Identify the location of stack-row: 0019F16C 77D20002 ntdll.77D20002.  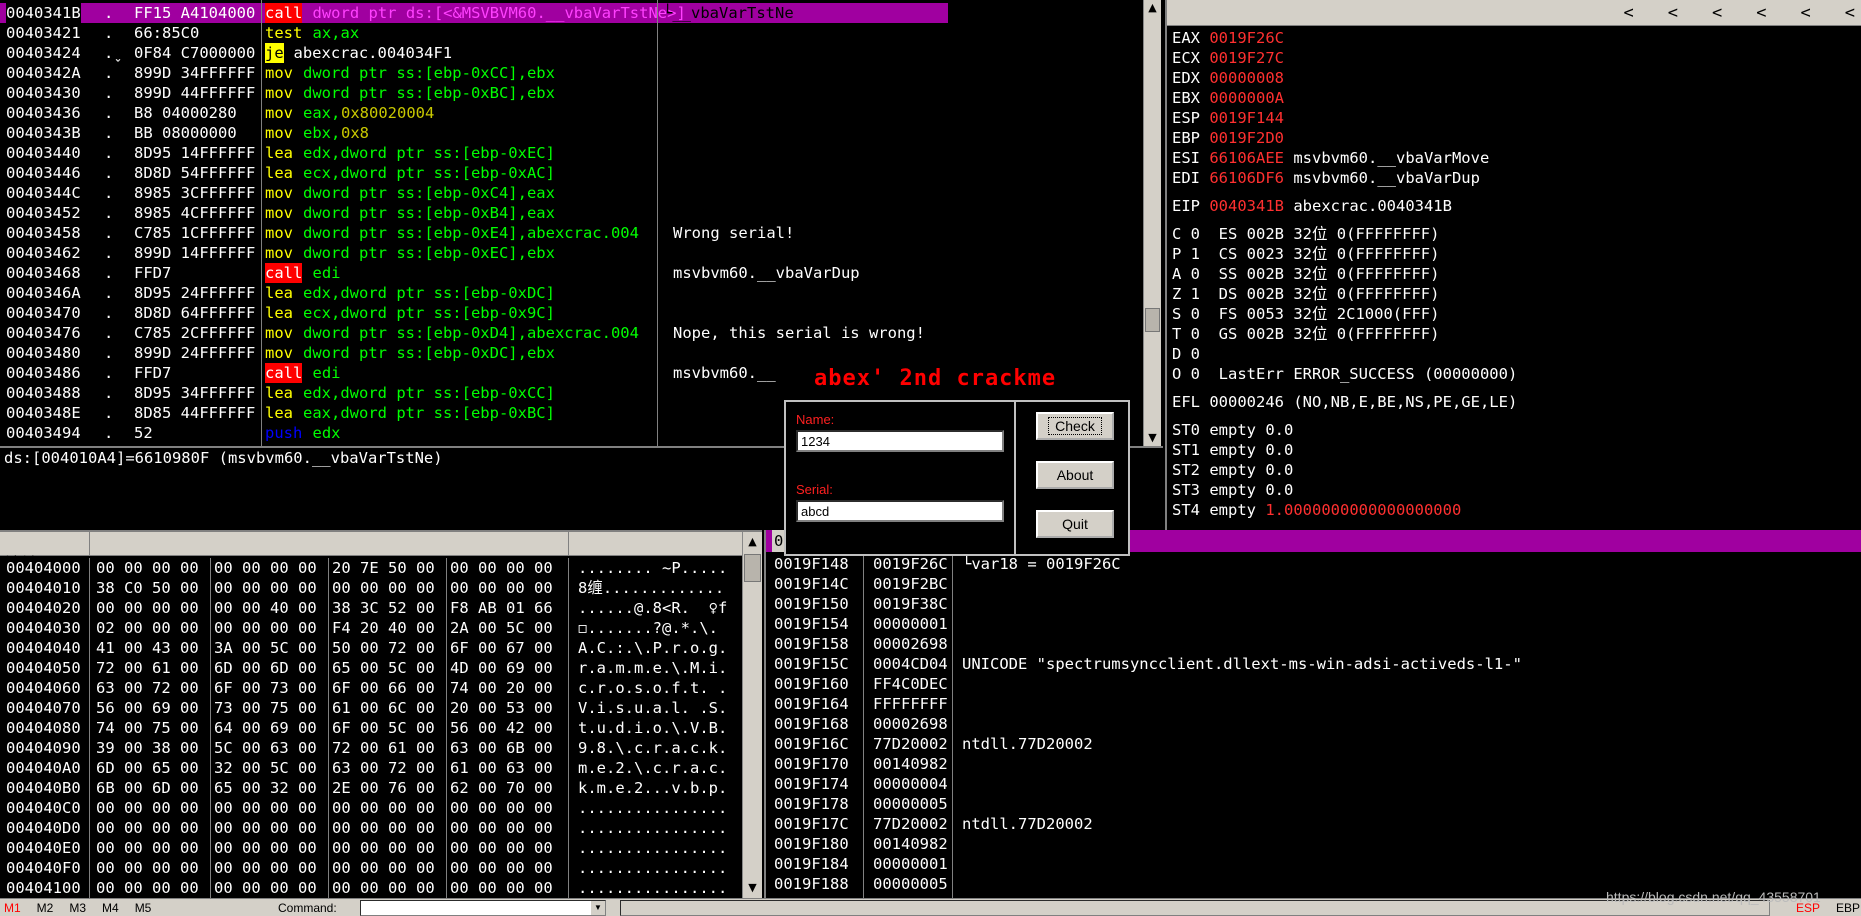
(1311, 744).